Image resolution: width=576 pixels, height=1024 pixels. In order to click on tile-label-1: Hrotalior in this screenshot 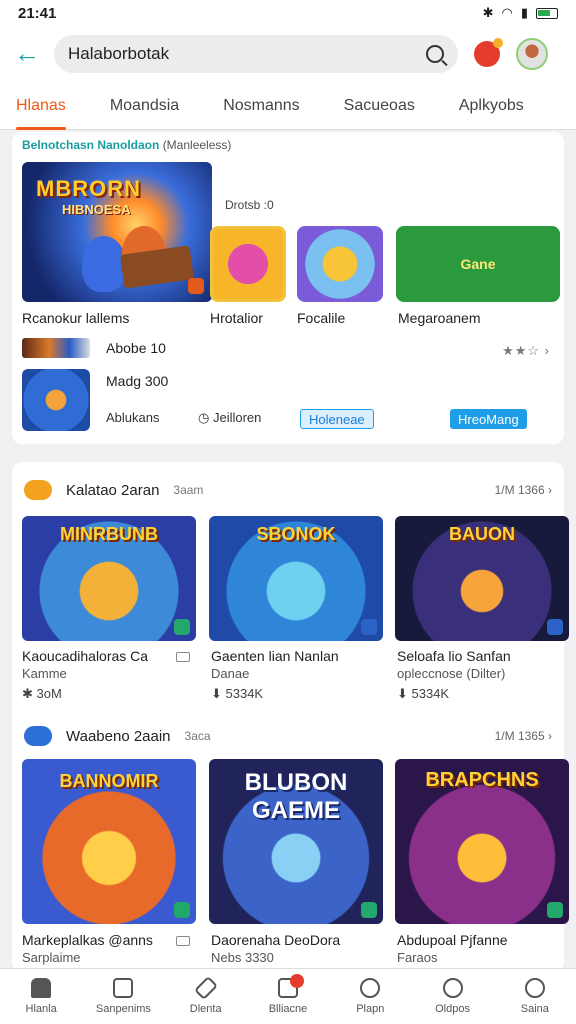, I will do `click(236, 318)`.